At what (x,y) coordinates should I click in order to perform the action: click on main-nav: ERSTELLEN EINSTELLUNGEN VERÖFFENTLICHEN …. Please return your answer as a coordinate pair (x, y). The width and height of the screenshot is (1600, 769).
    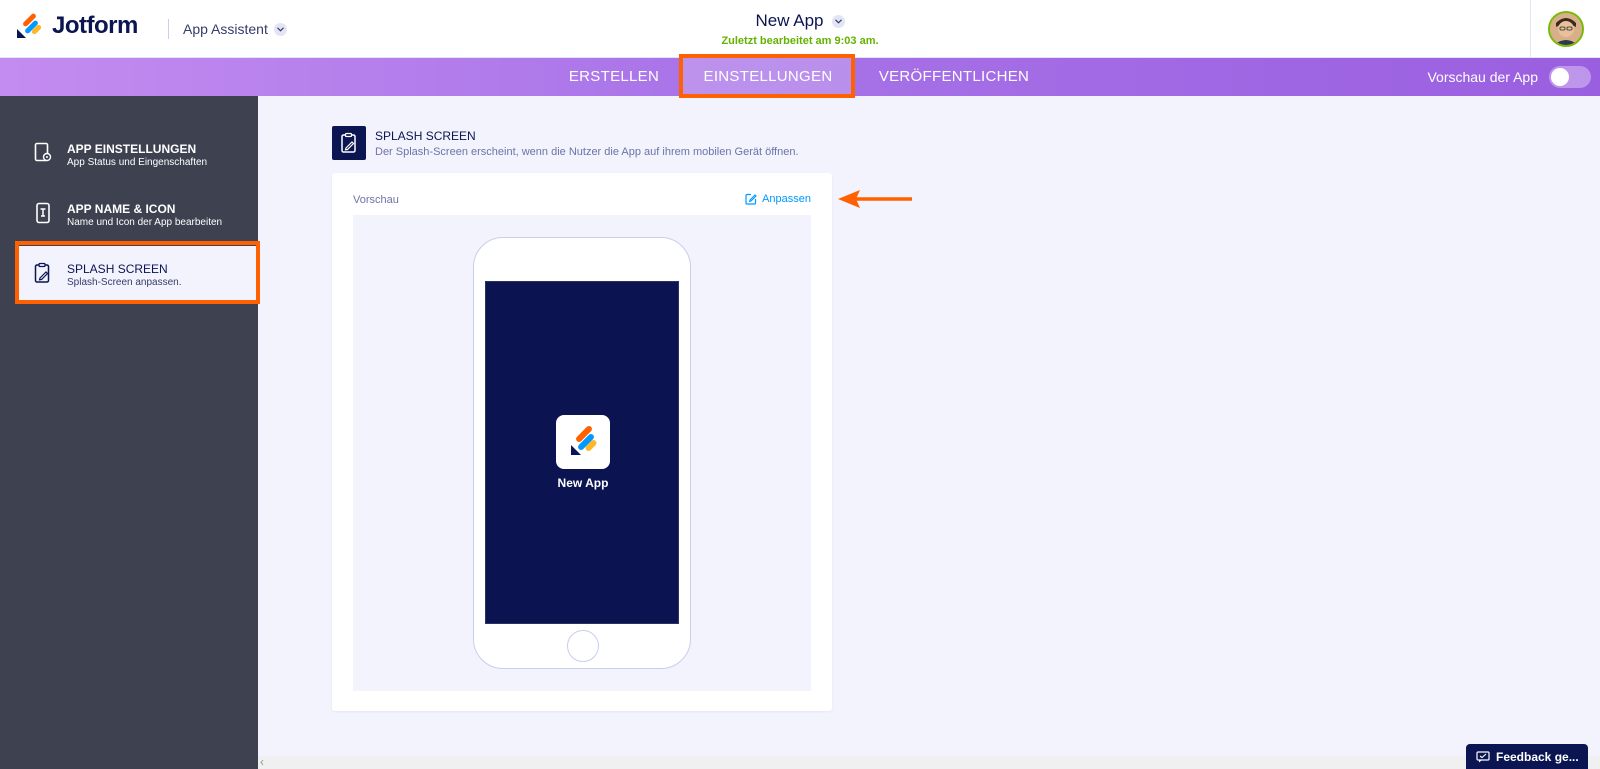
    Looking at the image, I should click on (800, 77).